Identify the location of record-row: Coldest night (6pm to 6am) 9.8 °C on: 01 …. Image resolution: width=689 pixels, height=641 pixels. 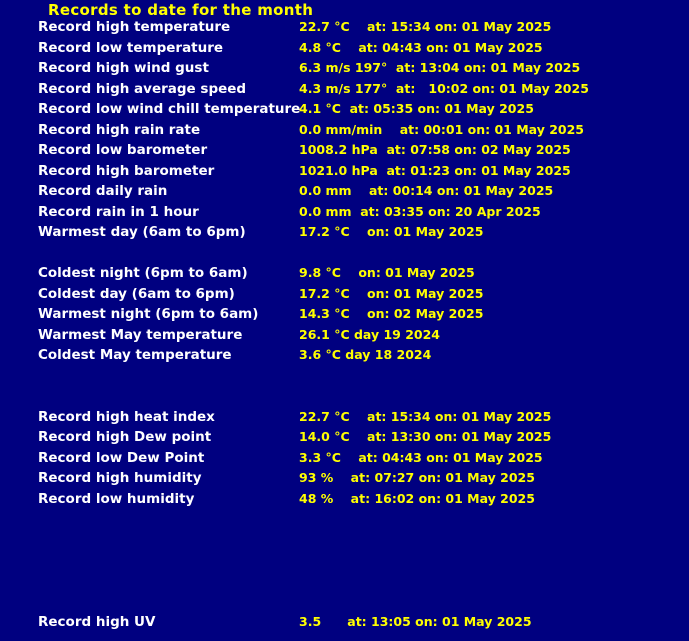
(344, 273).